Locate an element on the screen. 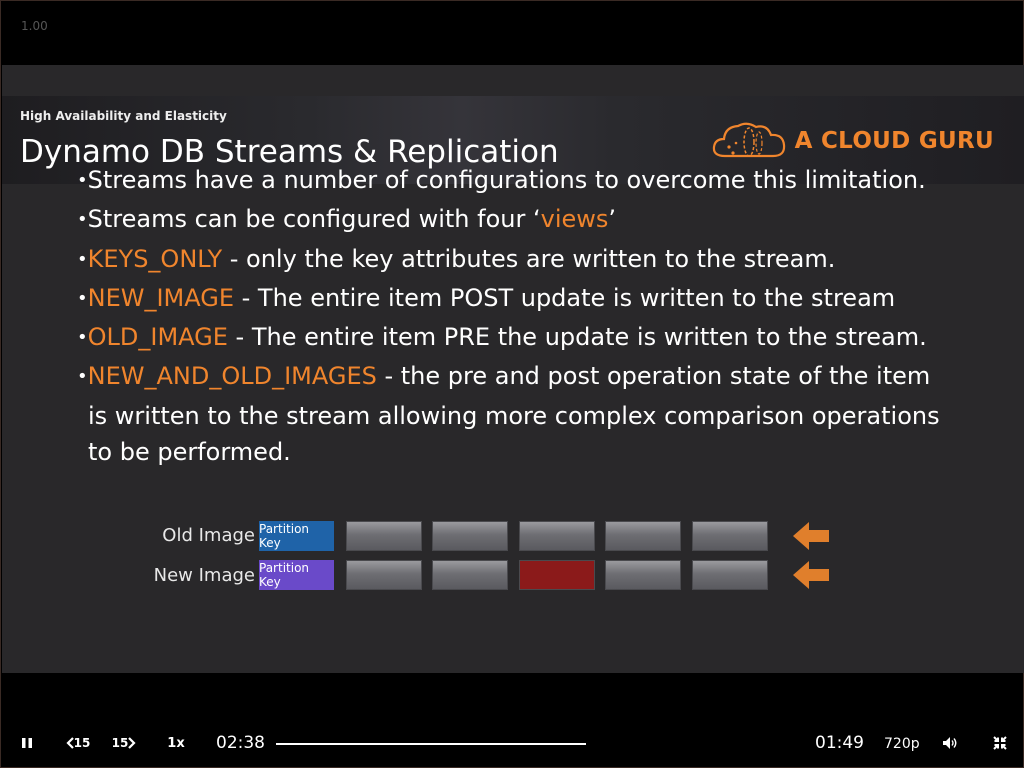 Image resolution: width=1024 pixels, height=768 pixels. pause-icon is located at coordinates (27, 743).